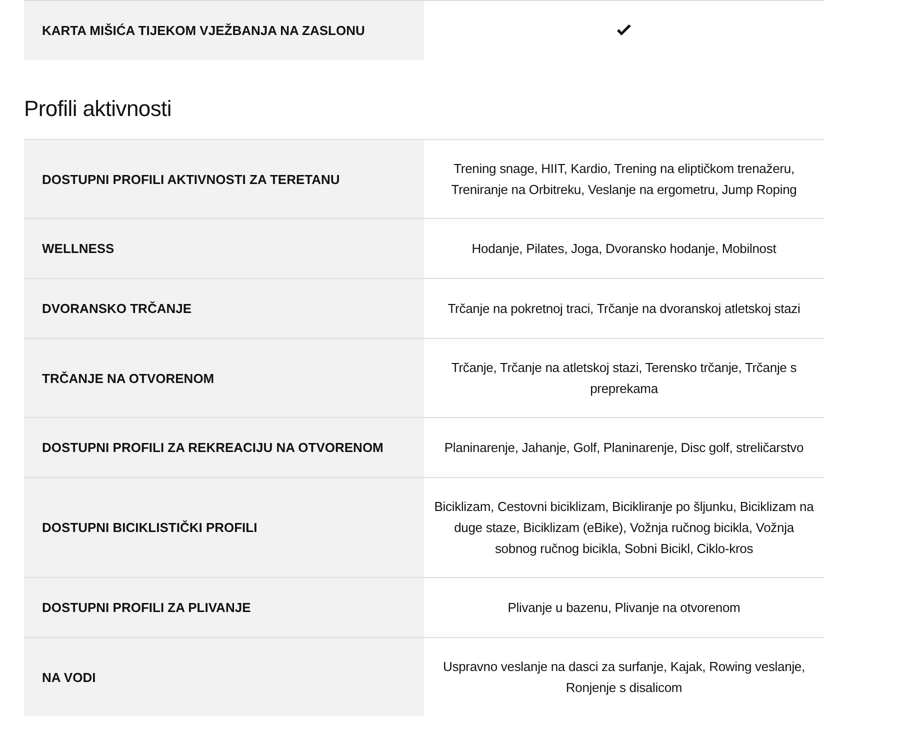 The image size is (911, 741). What do you see at coordinates (224, 677) in the screenshot?
I see `spec-label: NA VODI` at bounding box center [224, 677].